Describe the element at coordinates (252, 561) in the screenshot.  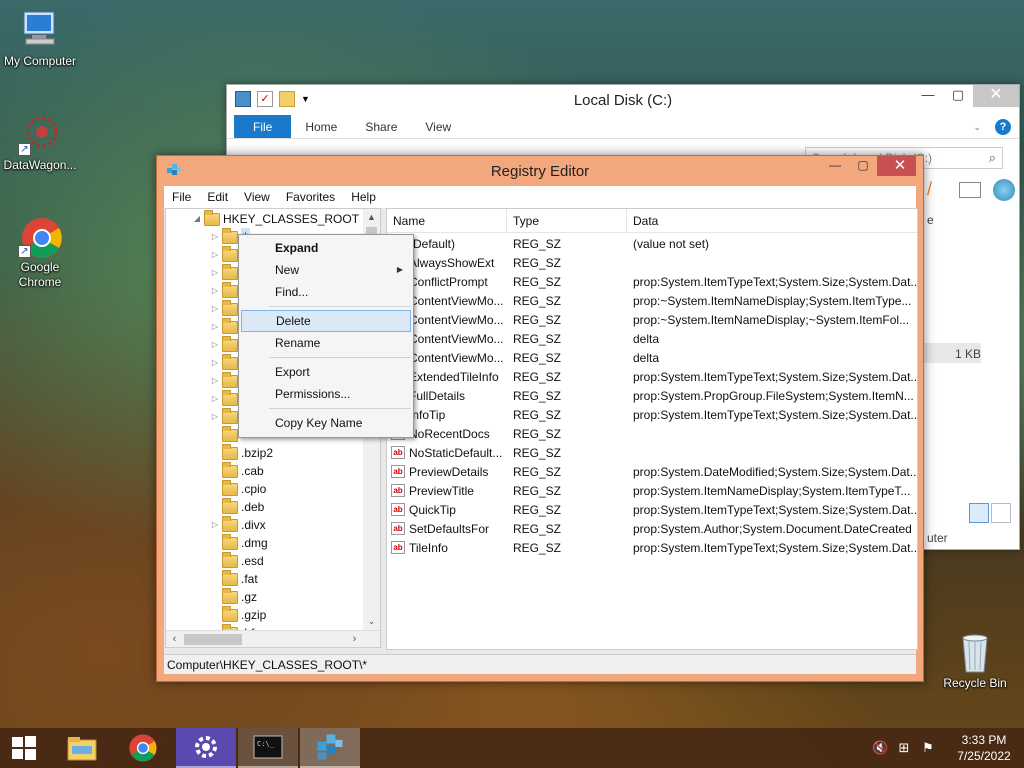
I see `tree-item-label: .esd` at that location.